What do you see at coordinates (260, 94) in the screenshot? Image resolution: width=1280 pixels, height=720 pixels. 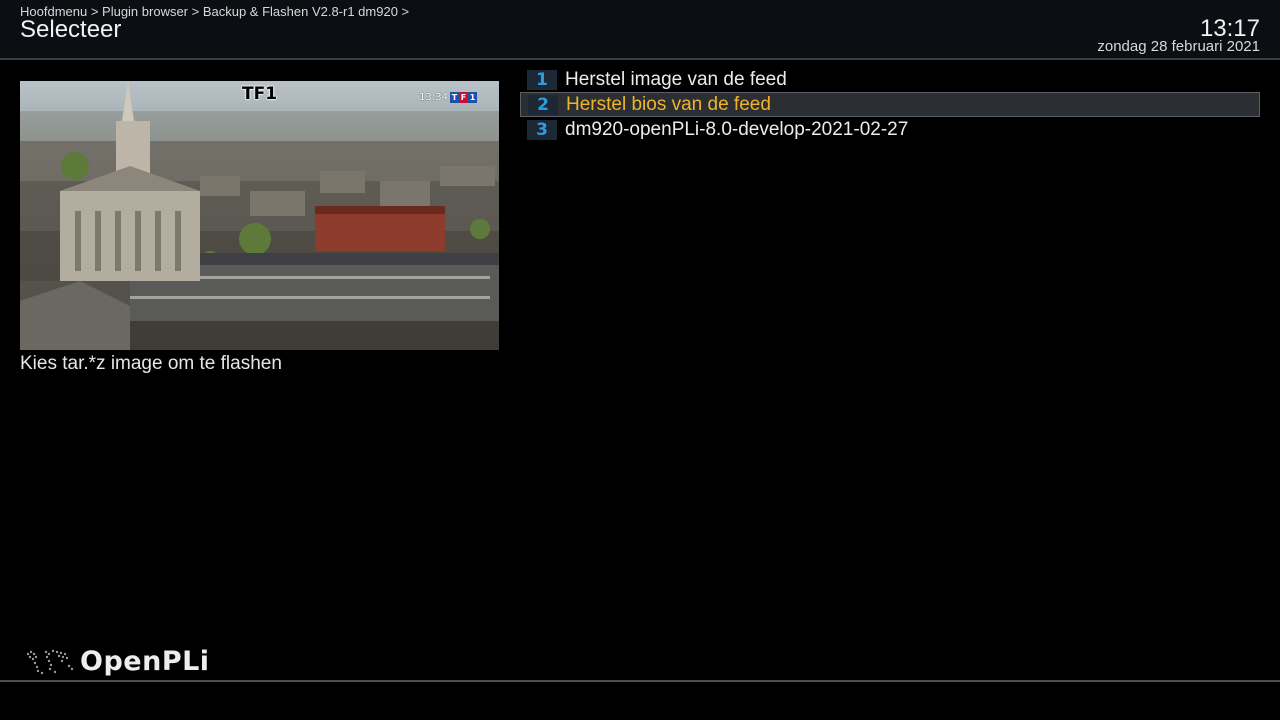 I see `channel-logo: TF1` at bounding box center [260, 94].